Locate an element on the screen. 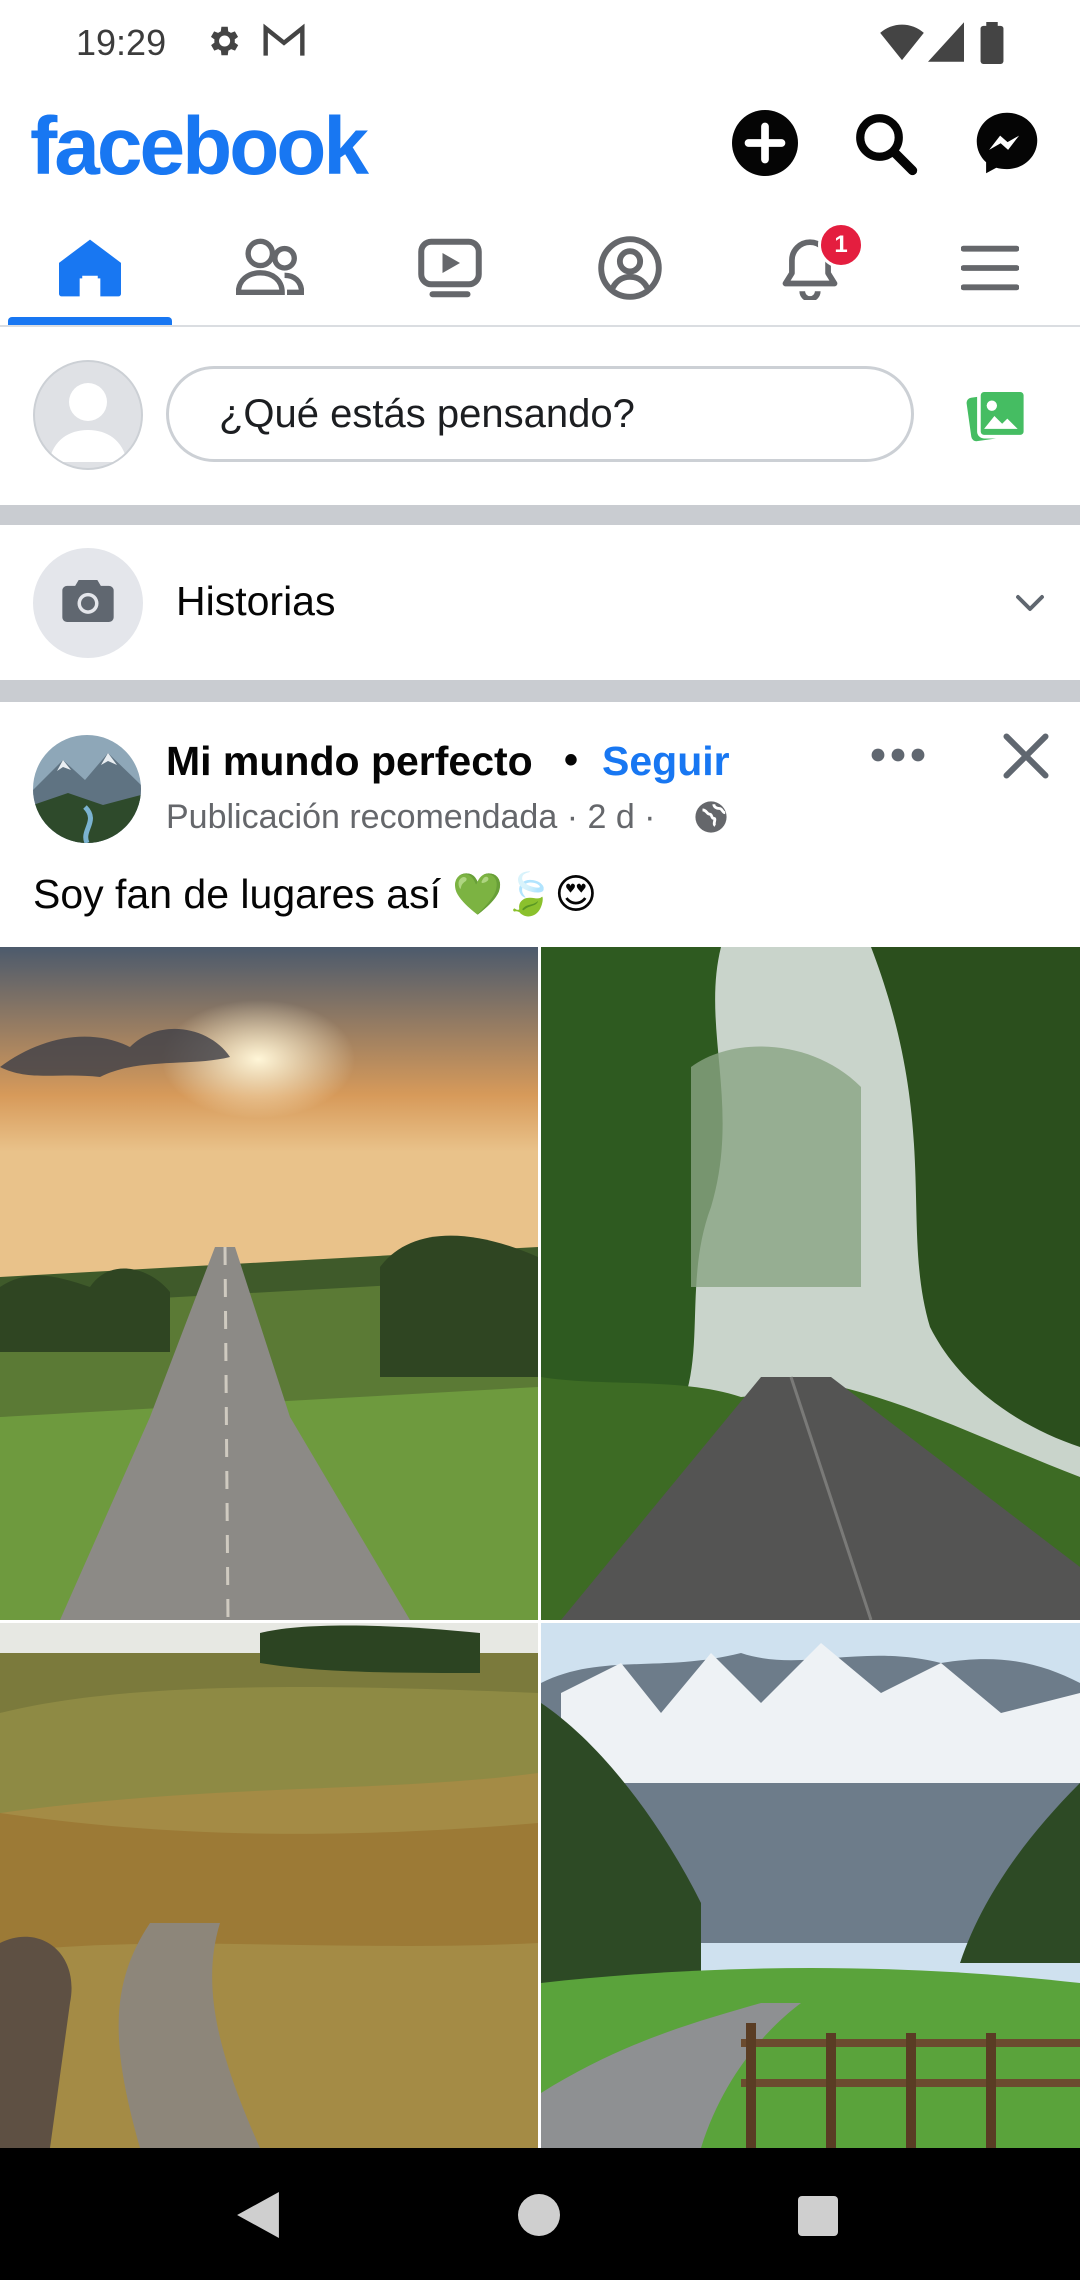  stories-camera-button is located at coordinates (88, 603).